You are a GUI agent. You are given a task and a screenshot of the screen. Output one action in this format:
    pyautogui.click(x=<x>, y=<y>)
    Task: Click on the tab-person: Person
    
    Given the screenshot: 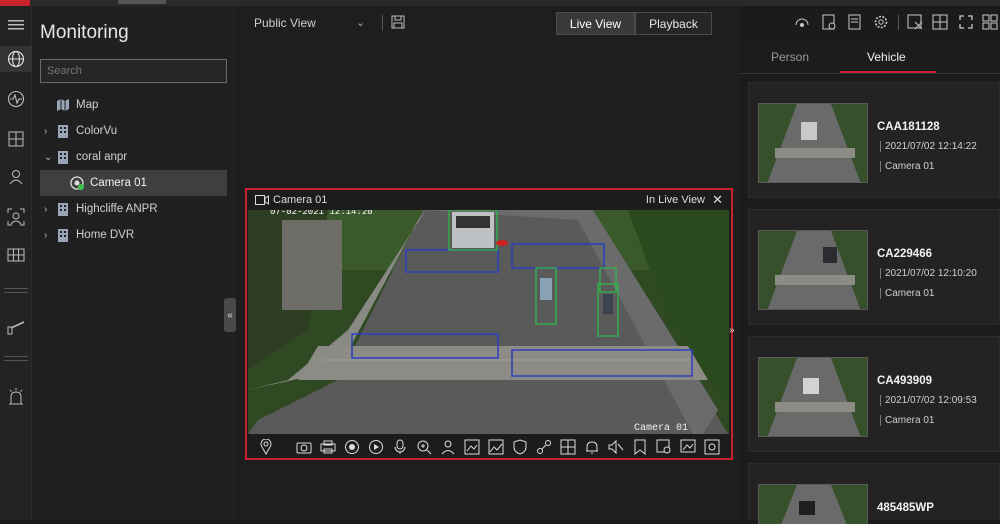 What is the action you would take?
    pyautogui.click(x=790, y=57)
    